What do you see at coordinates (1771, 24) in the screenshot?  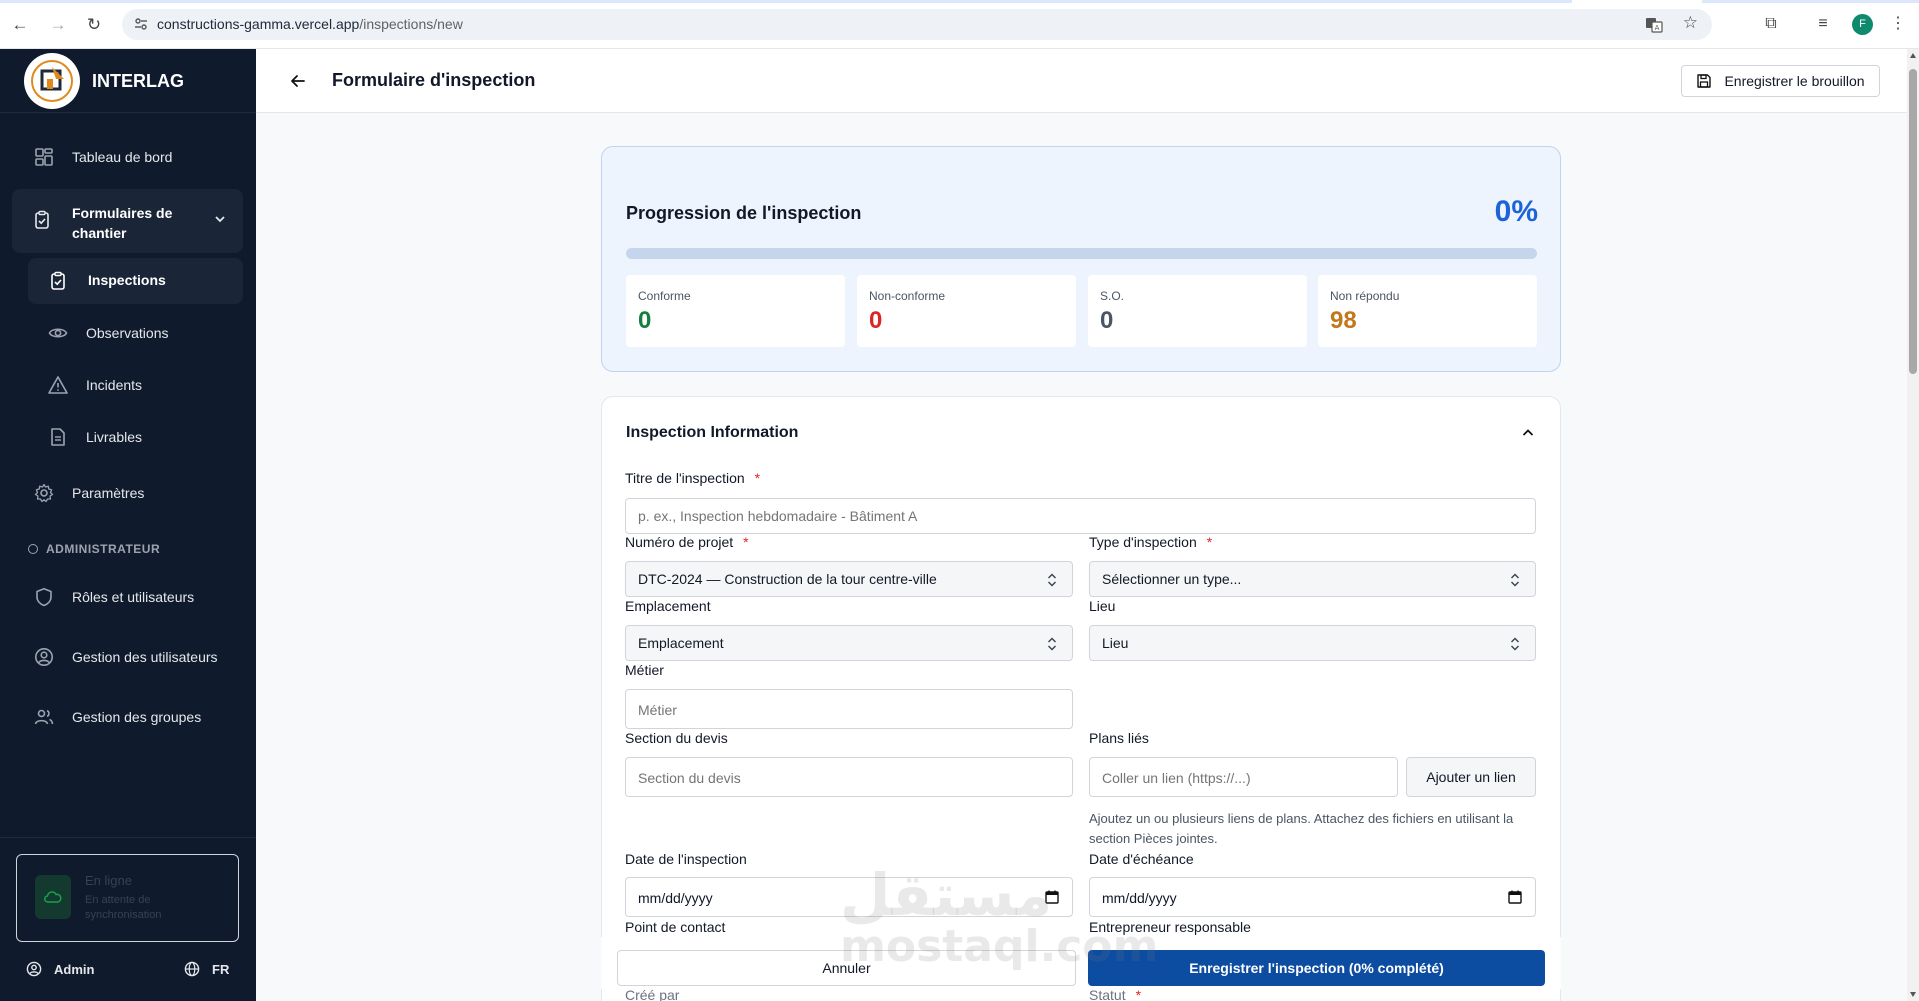 I see `extensions-icon: ⧉` at bounding box center [1771, 24].